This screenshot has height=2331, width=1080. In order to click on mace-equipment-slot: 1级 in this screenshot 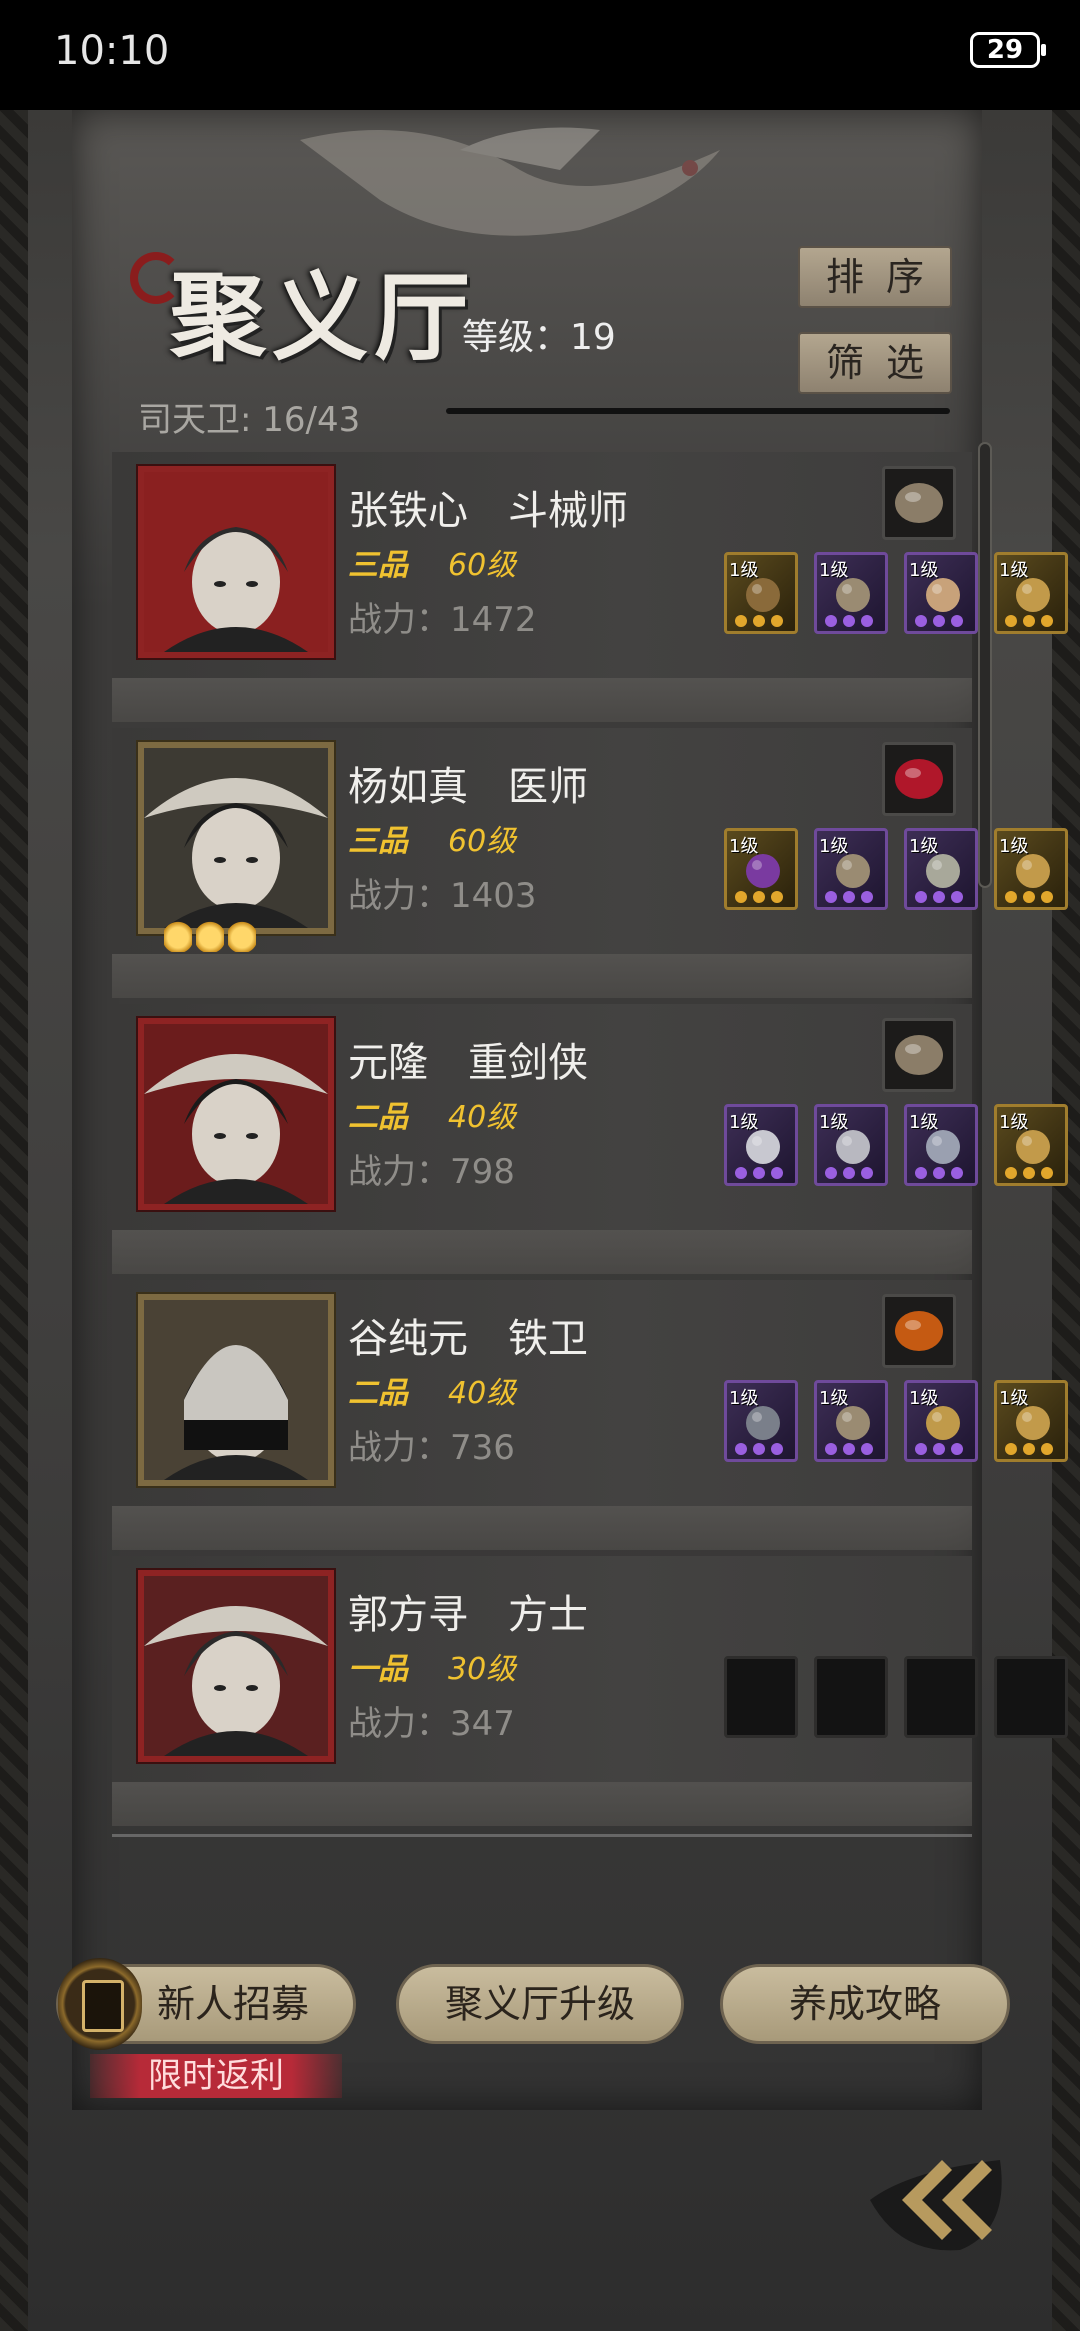, I will do `click(761, 1421)`.